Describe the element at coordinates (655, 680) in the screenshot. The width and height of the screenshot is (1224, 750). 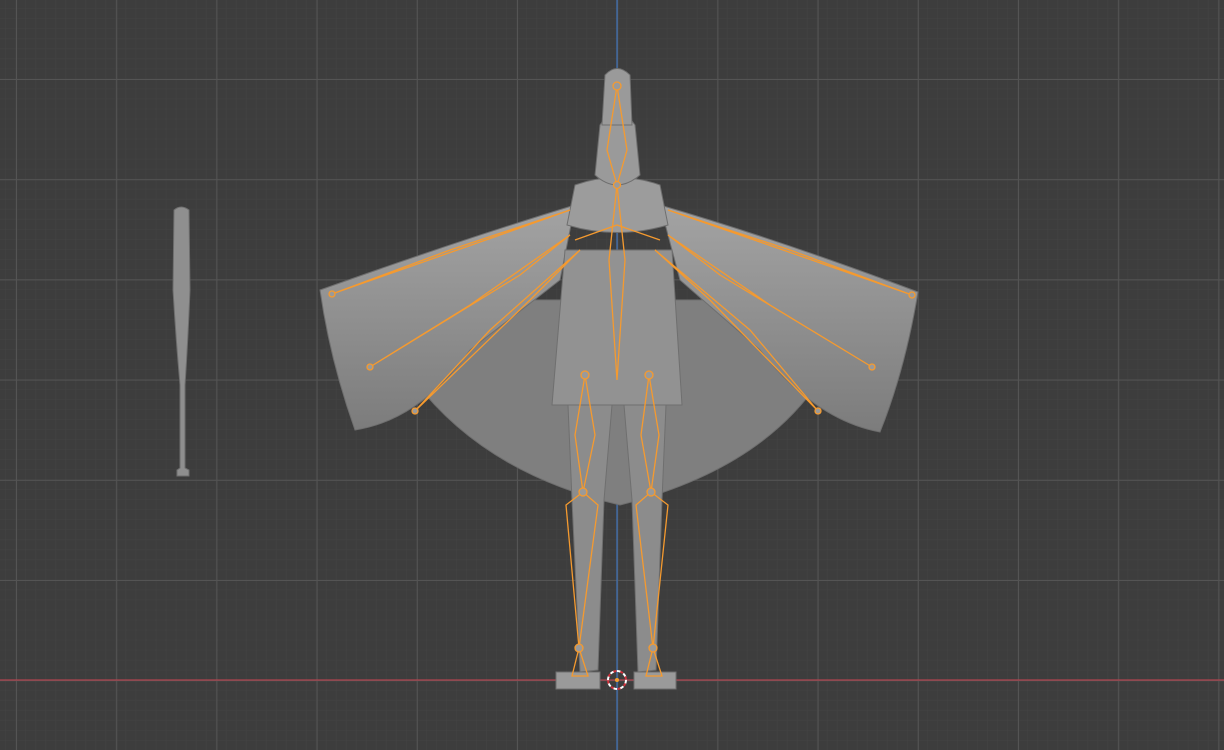
I see `right-shoe` at that location.